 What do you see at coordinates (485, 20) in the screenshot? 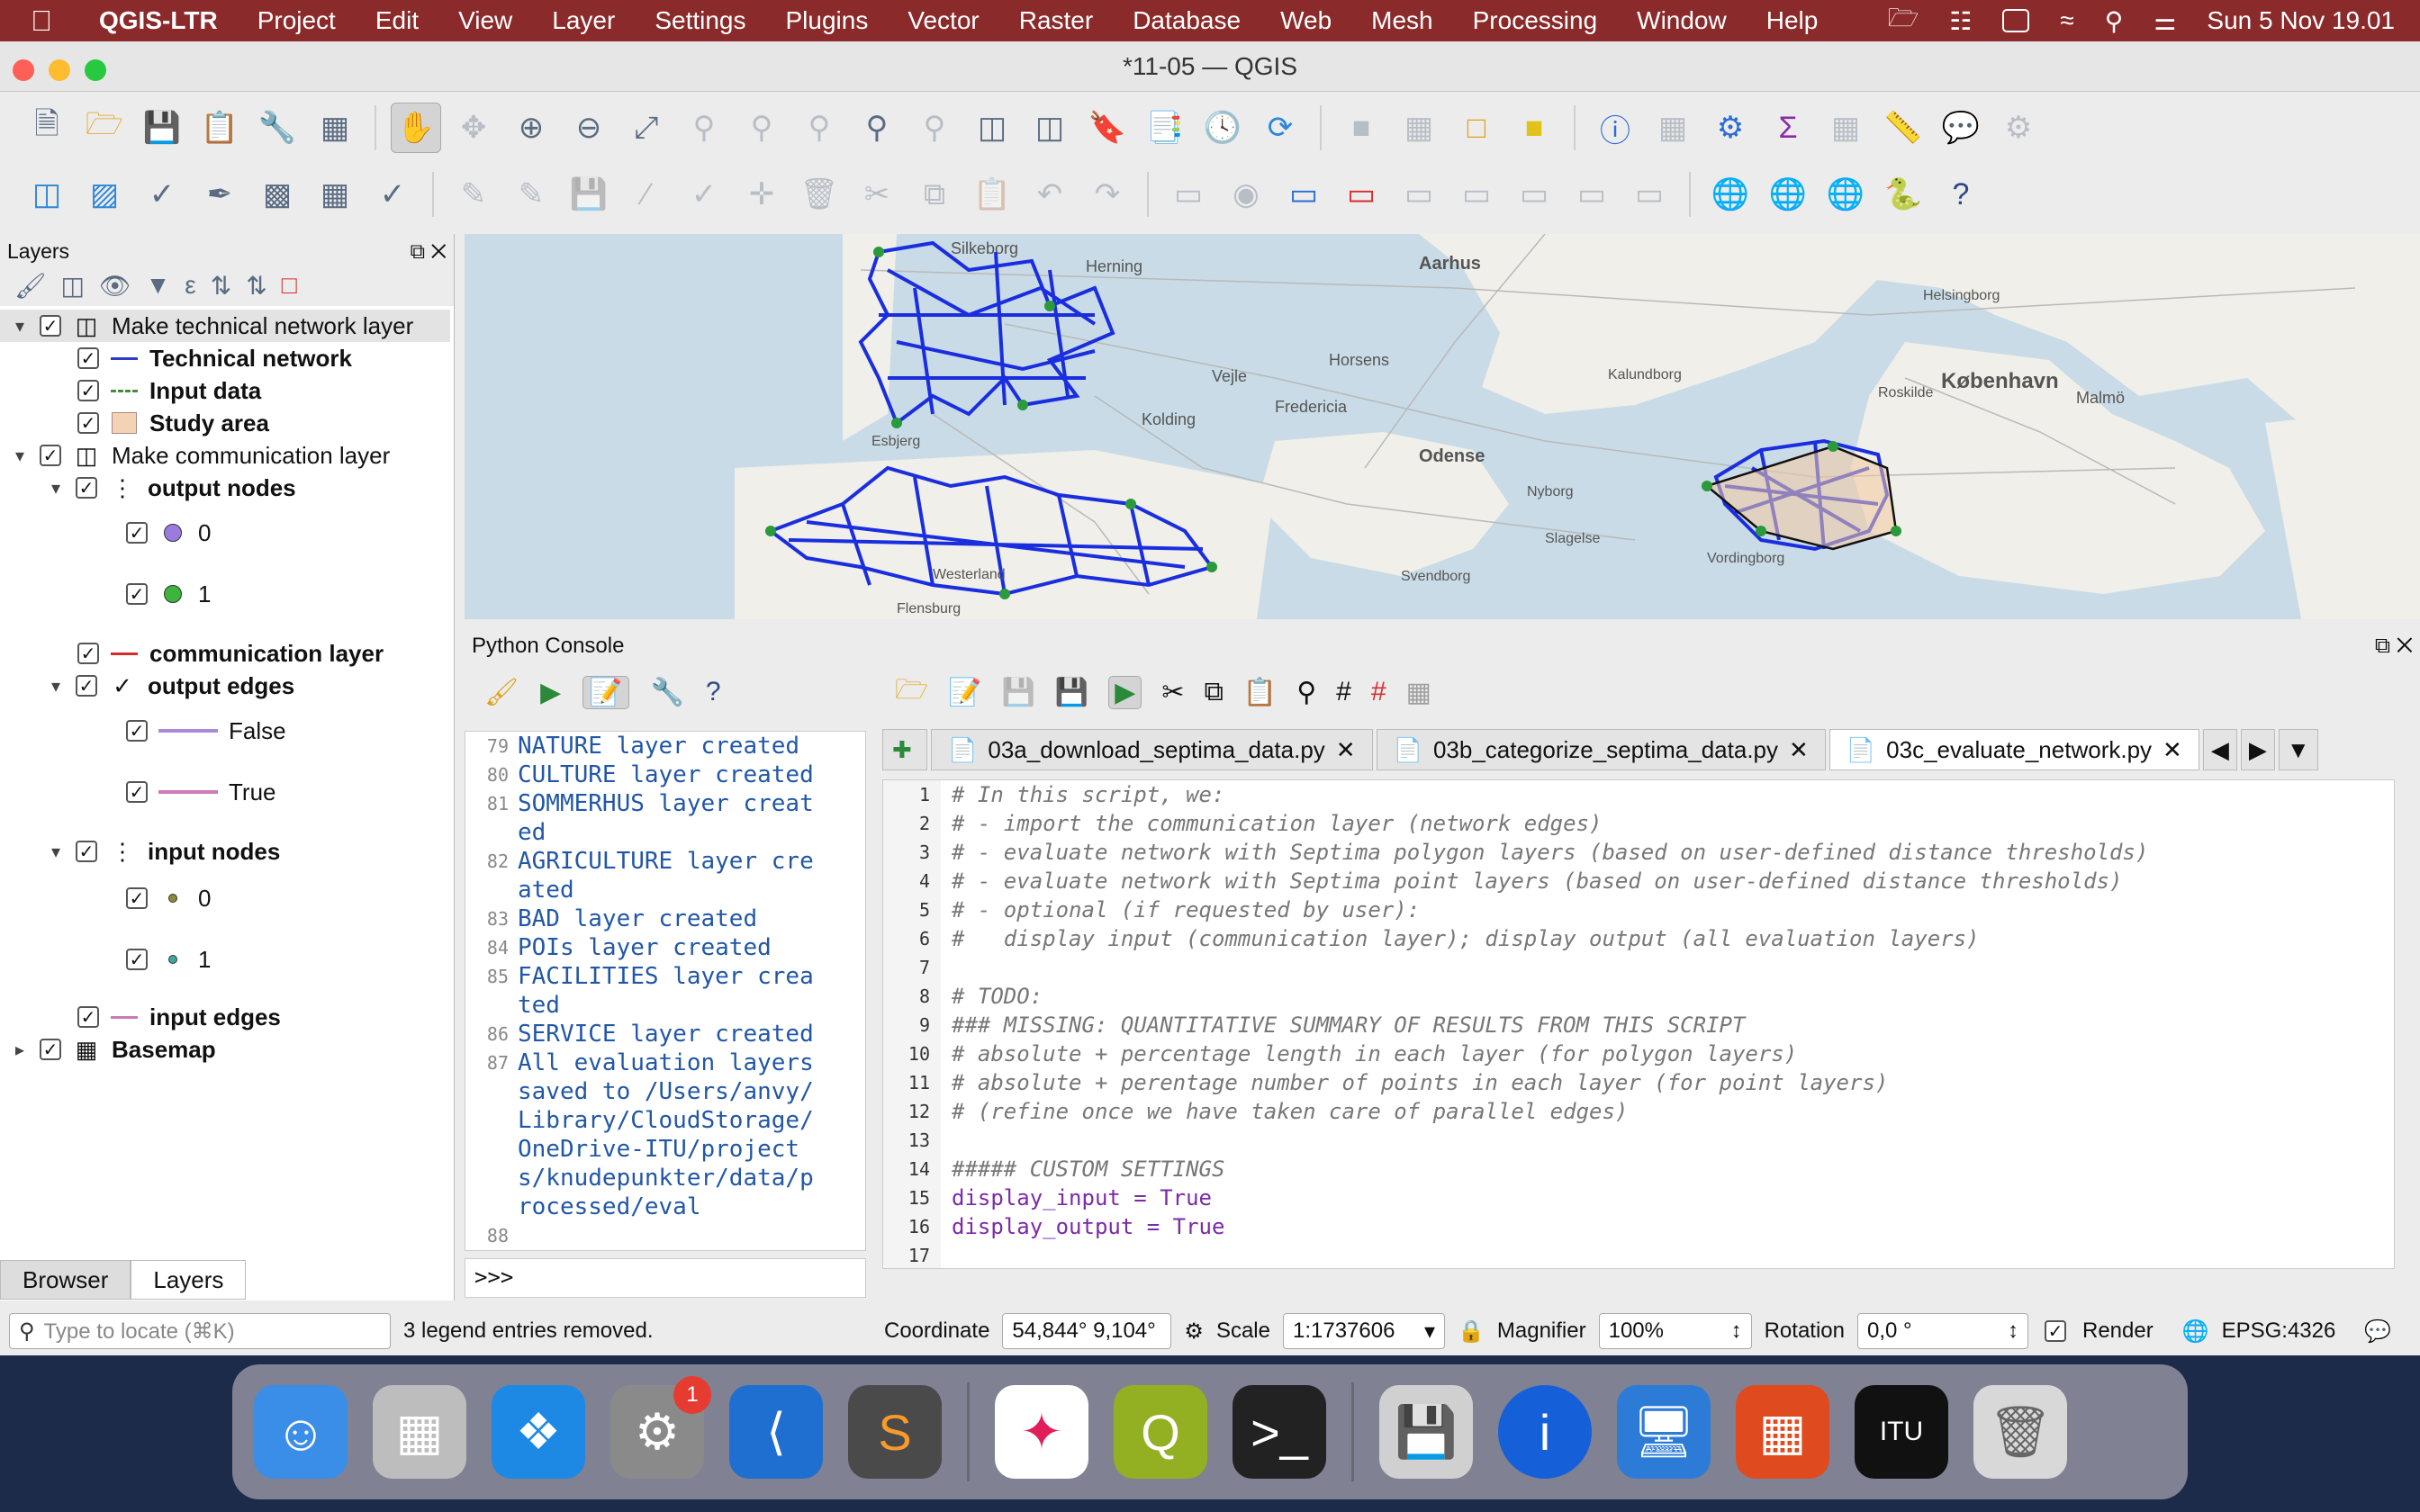
I see `menu-view: View` at bounding box center [485, 20].